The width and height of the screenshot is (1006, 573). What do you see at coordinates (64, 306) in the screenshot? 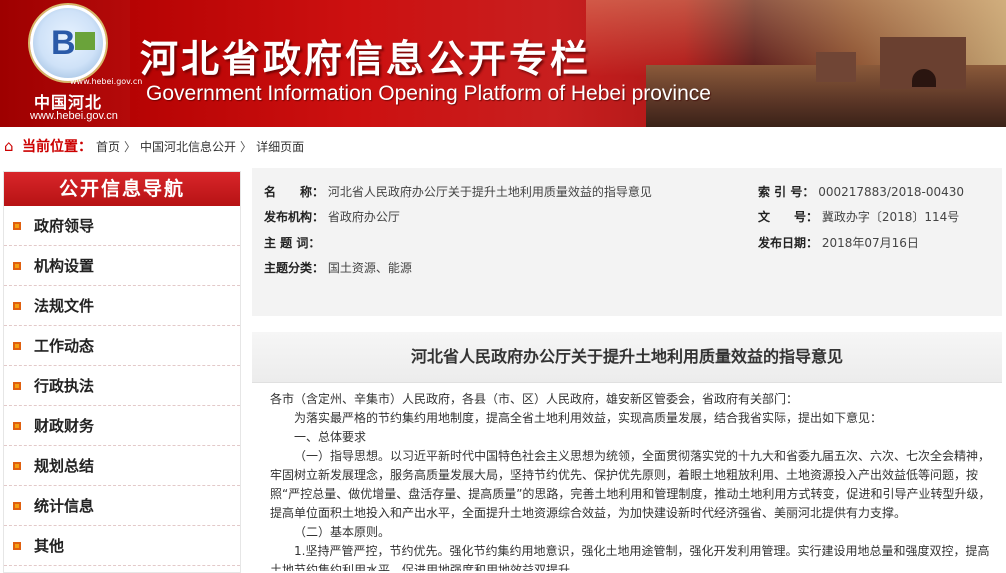
I see `sidebar-item-label: 法规文件` at bounding box center [64, 306].